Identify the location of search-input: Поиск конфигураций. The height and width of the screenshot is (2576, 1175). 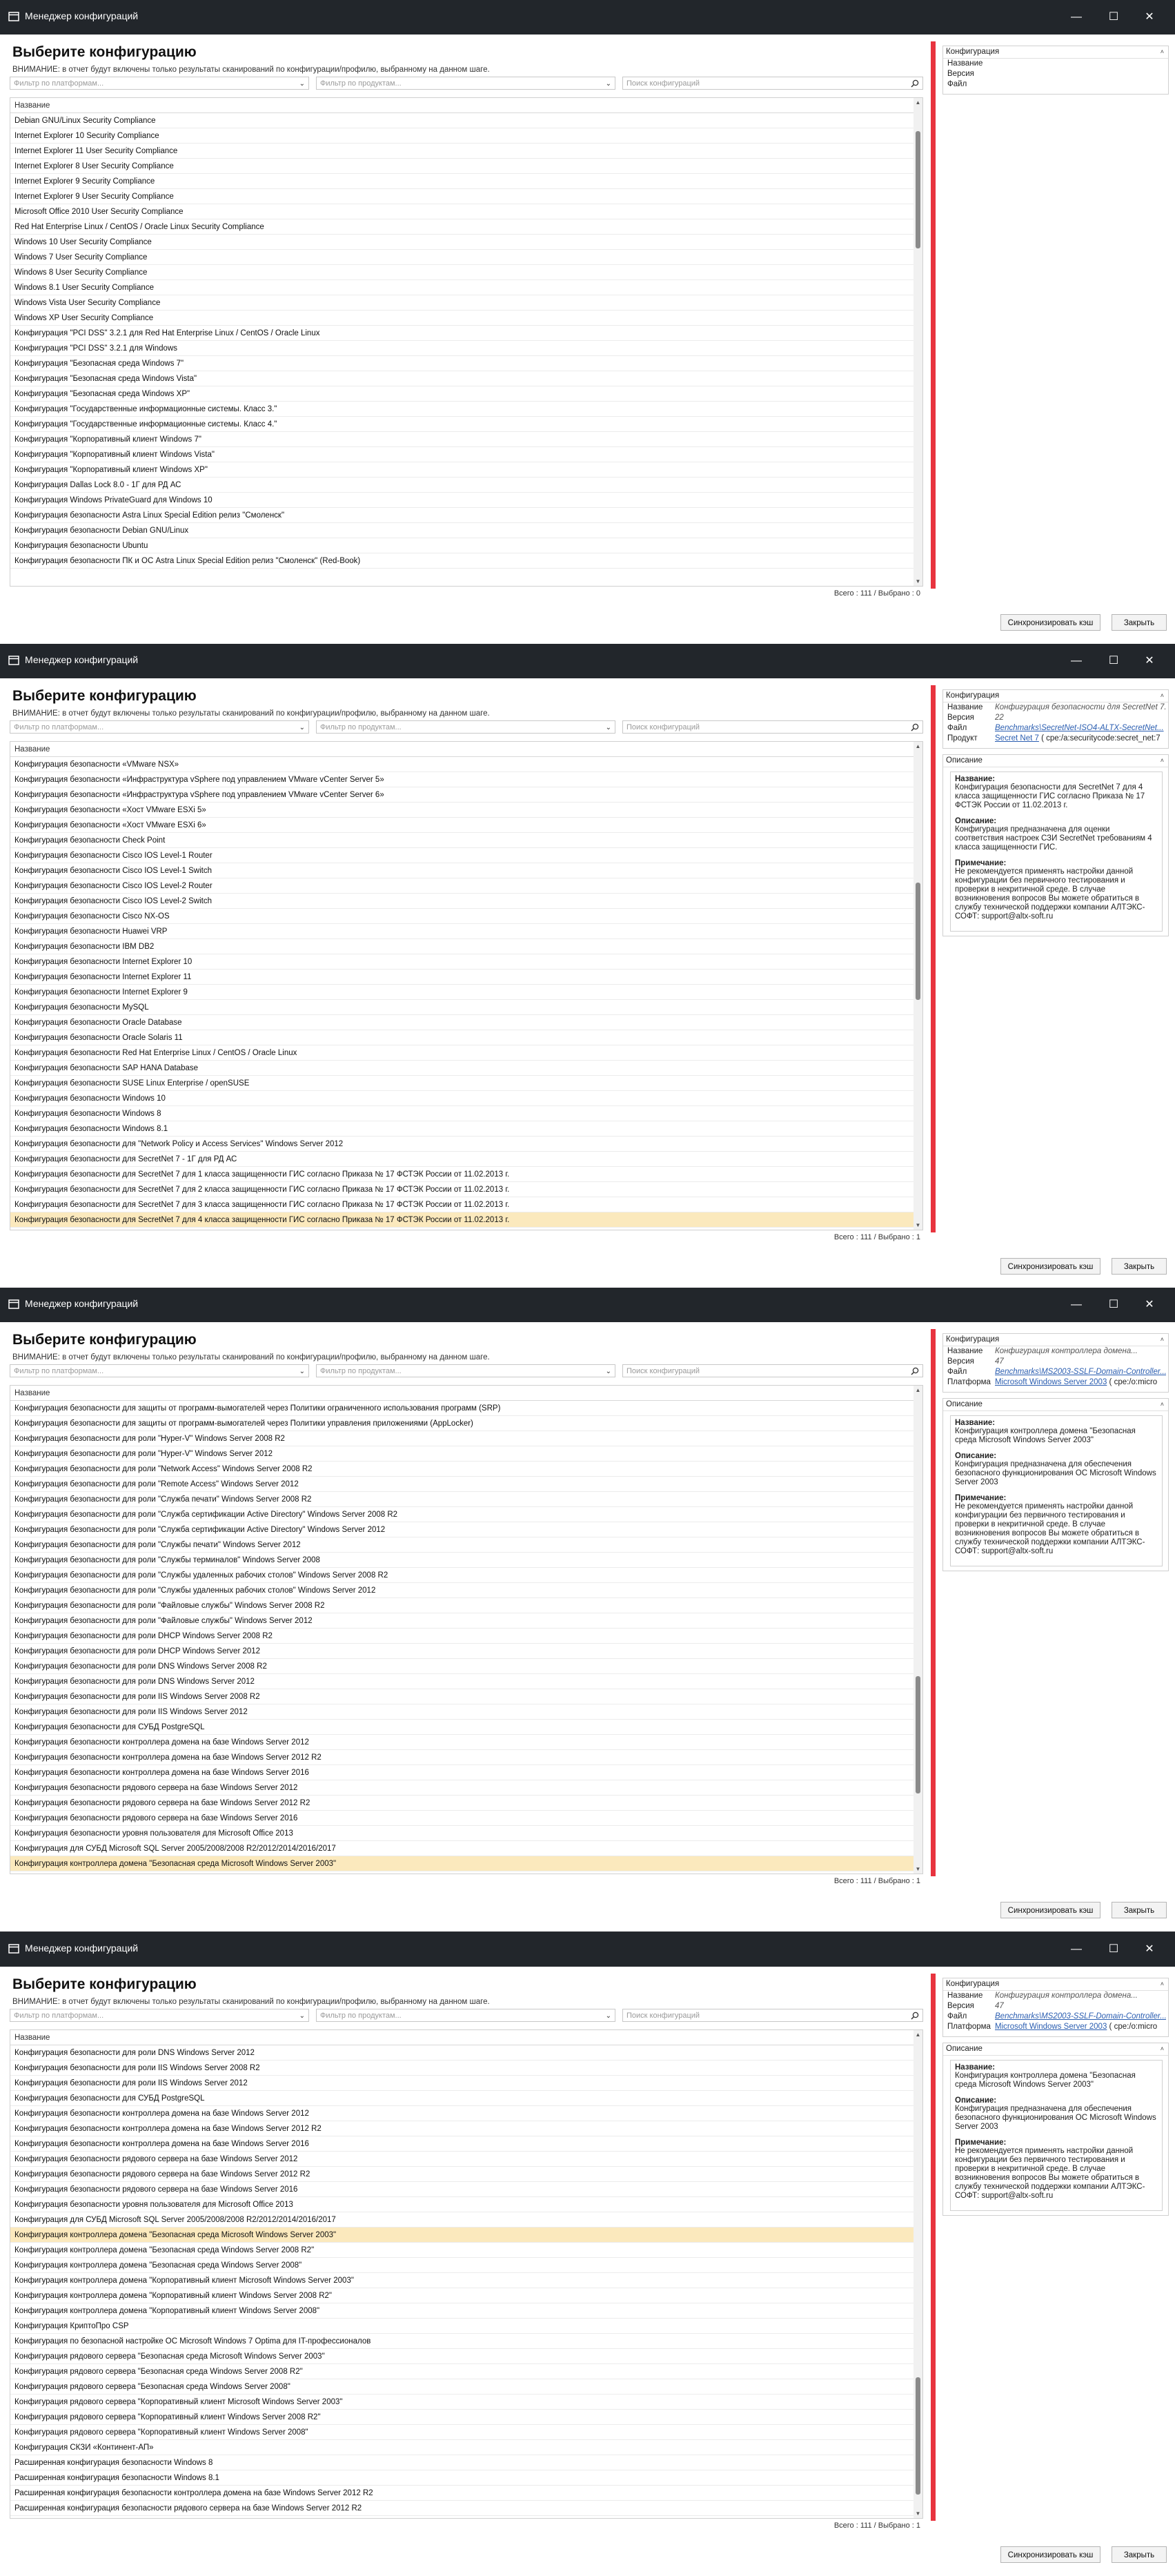
(772, 727).